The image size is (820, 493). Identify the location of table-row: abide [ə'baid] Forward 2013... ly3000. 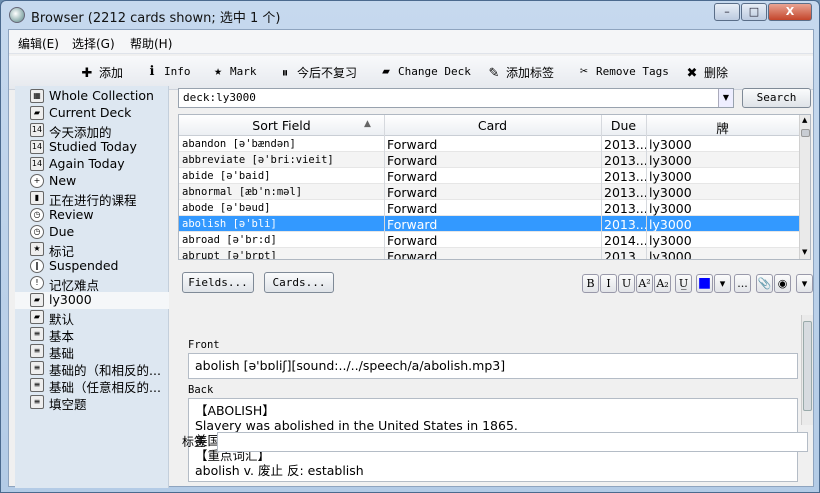
(489, 176).